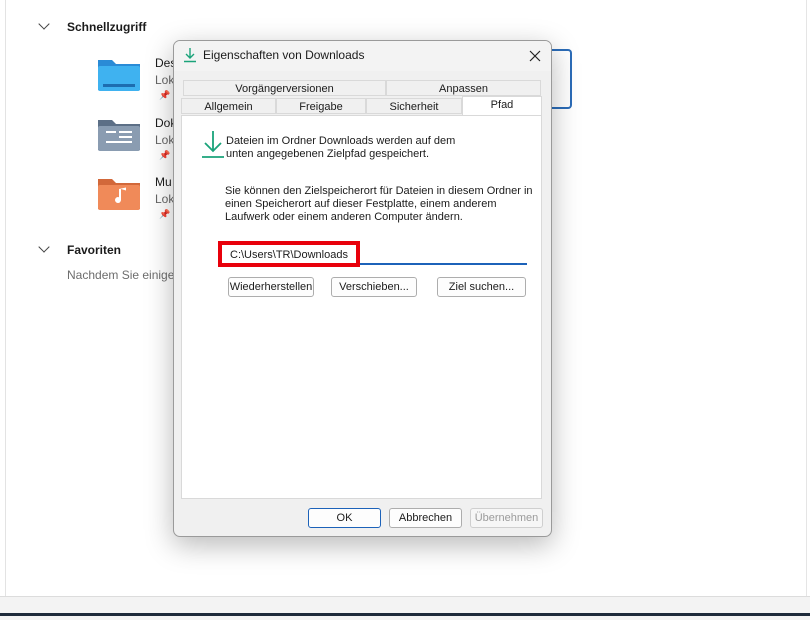 The image size is (810, 620). I want to click on favorites-hint-text: Nachdem Sie einige, so click(121, 275).